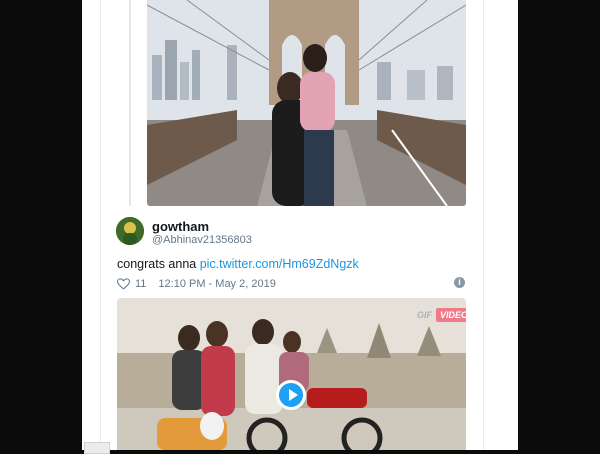 Image resolution: width=600 pixels, height=454 pixels. I want to click on thread-line, so click(130, 103).